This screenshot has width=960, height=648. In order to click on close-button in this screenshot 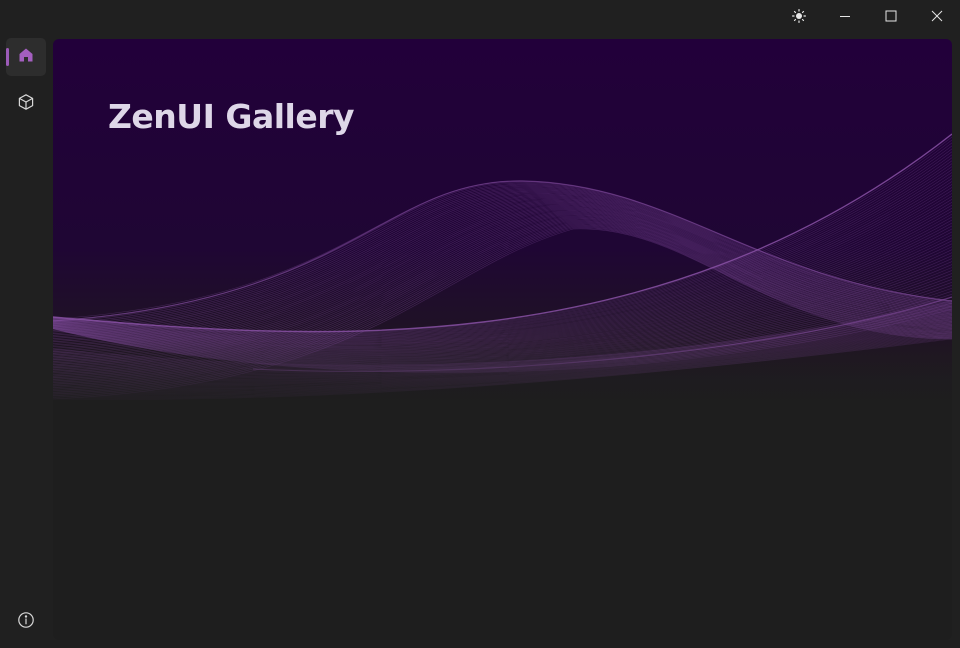, I will do `click(937, 16)`.